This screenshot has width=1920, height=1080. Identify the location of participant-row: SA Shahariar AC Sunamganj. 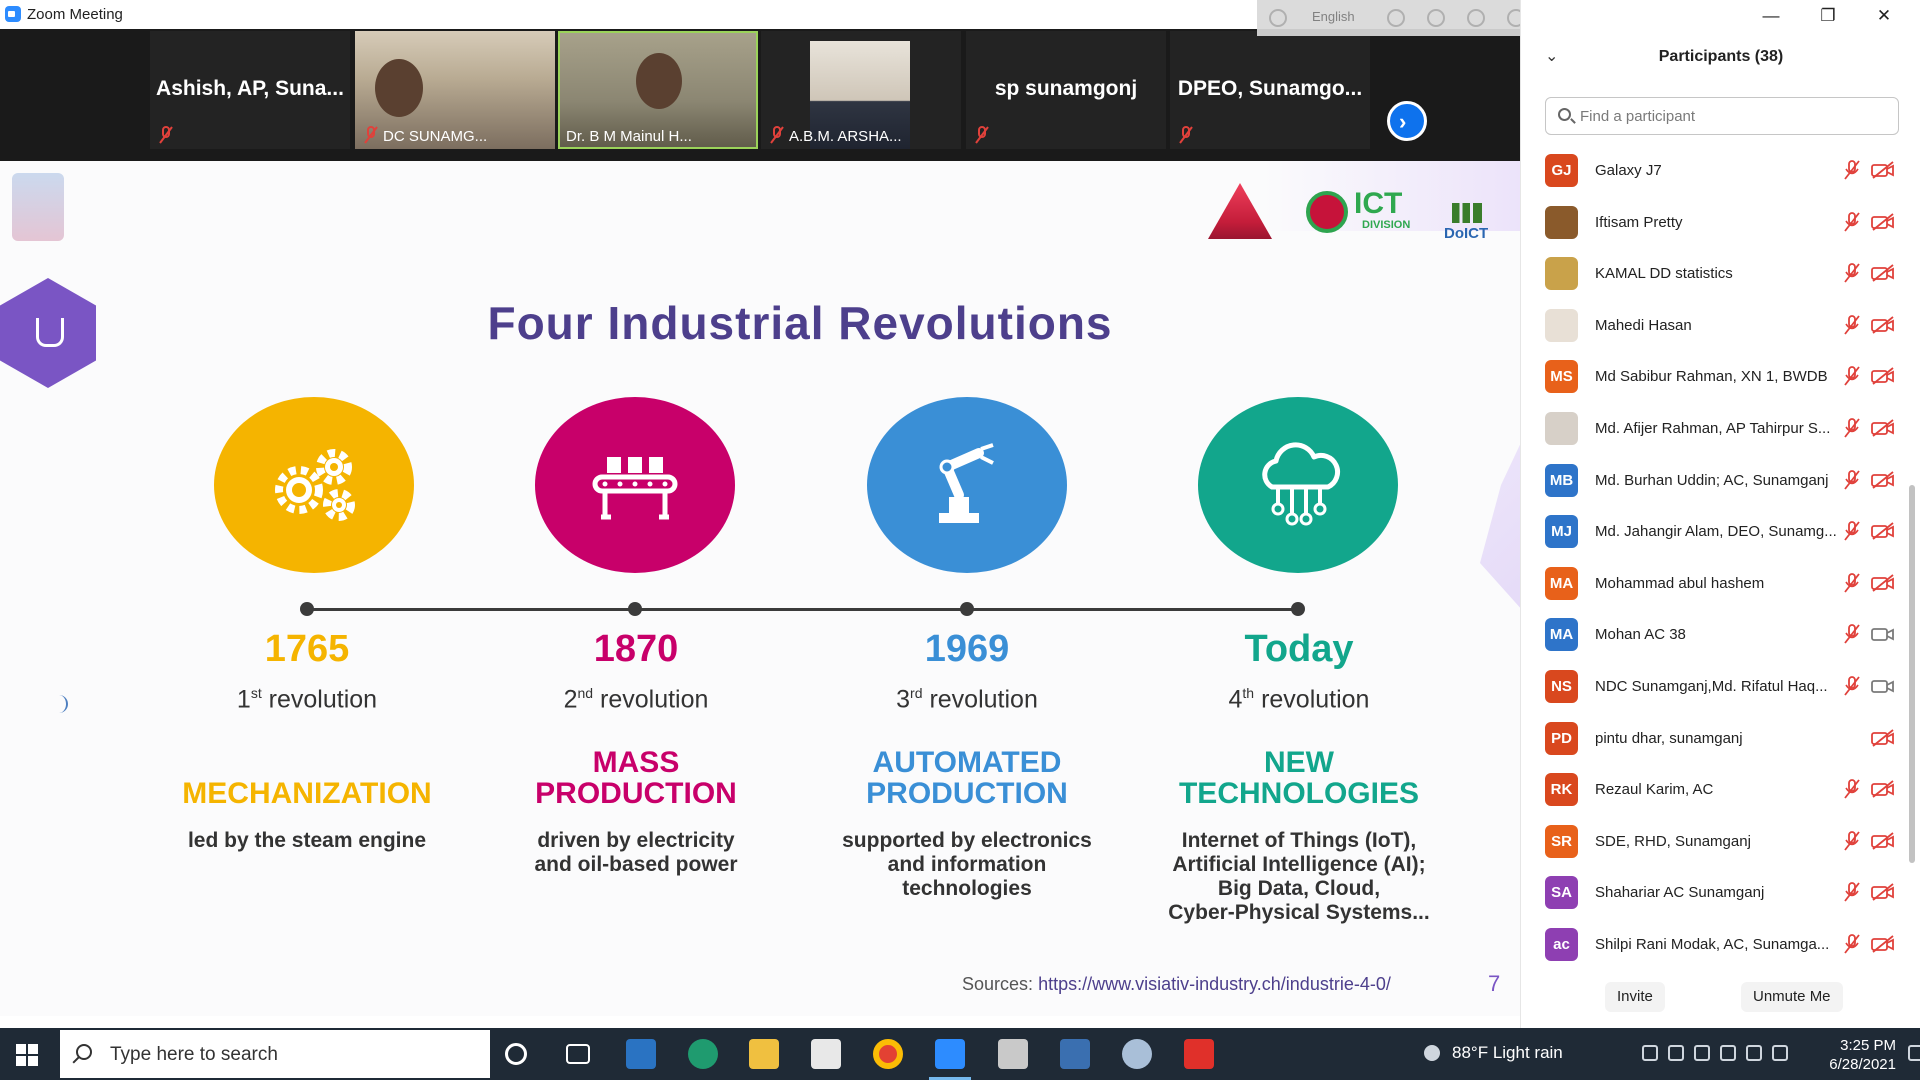
(1725, 892).